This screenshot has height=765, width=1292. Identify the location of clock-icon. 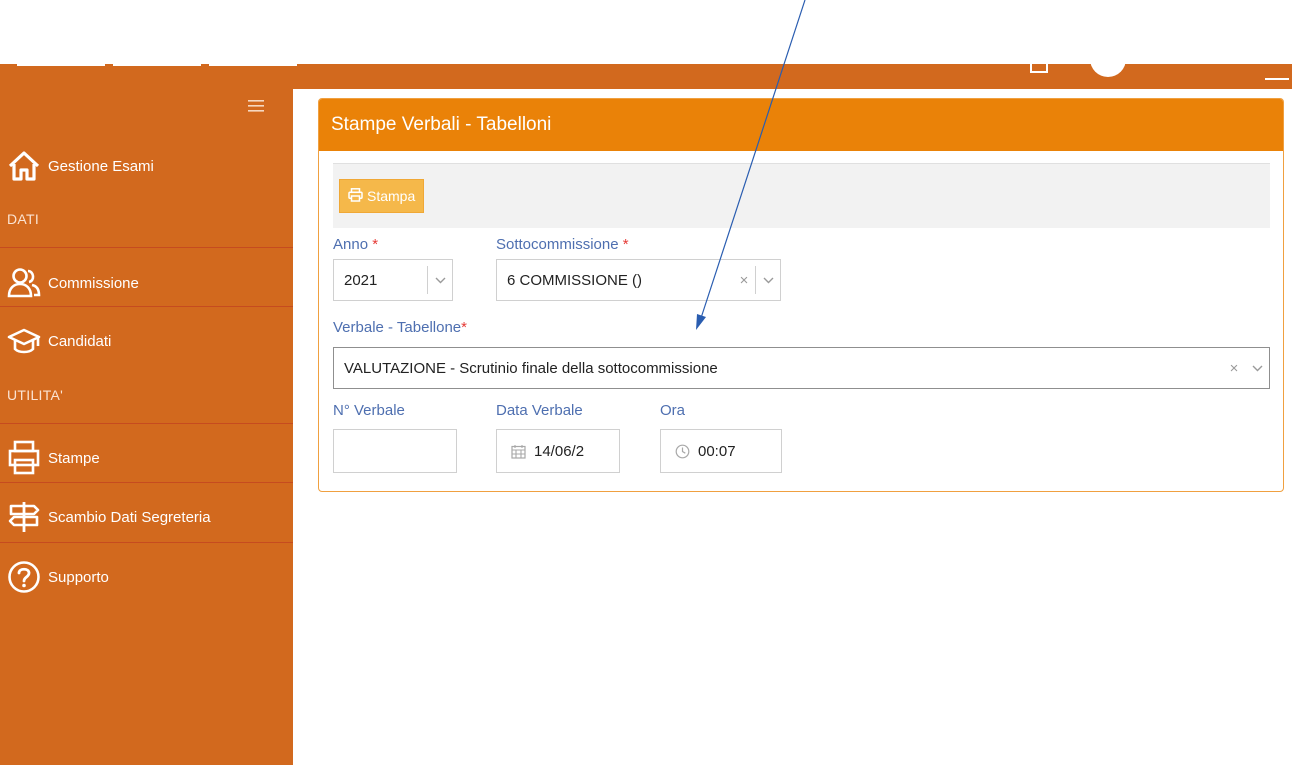
(675, 451).